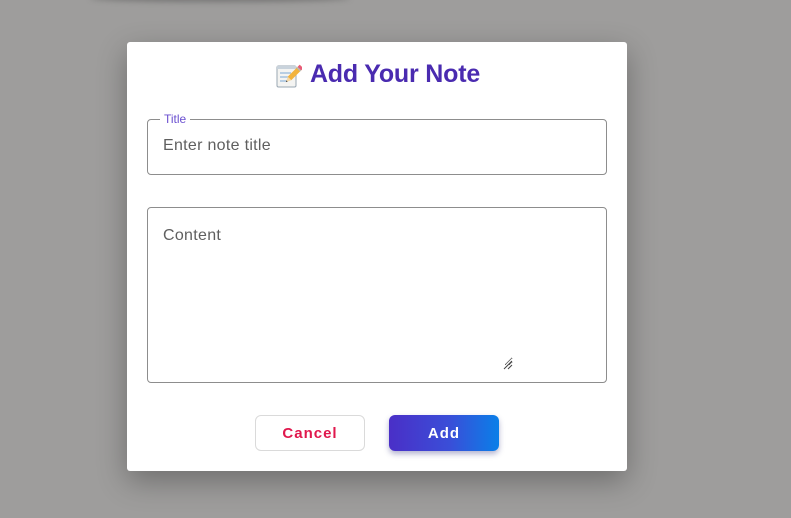 This screenshot has height=518, width=791. I want to click on memo-pencil-icon, so click(289, 75).